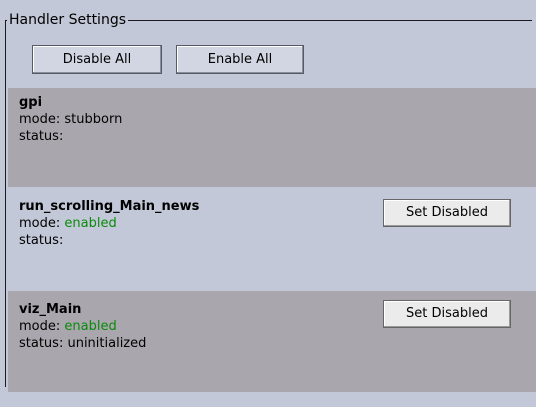 The width and height of the screenshot is (536, 407). Describe the element at coordinates (31, 102) in the screenshot. I see `handler-name: gpi` at that location.